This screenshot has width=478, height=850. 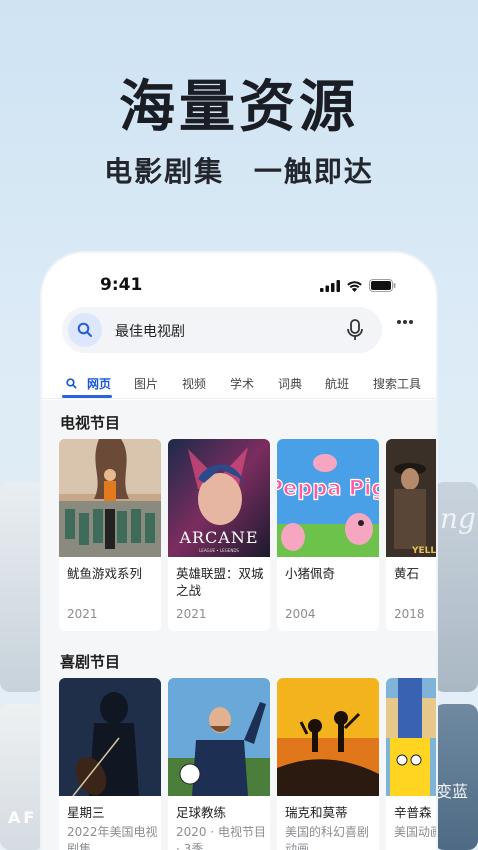 What do you see at coordinates (397, 383) in the screenshot?
I see `tab-search-tools: 搜索工具` at bounding box center [397, 383].